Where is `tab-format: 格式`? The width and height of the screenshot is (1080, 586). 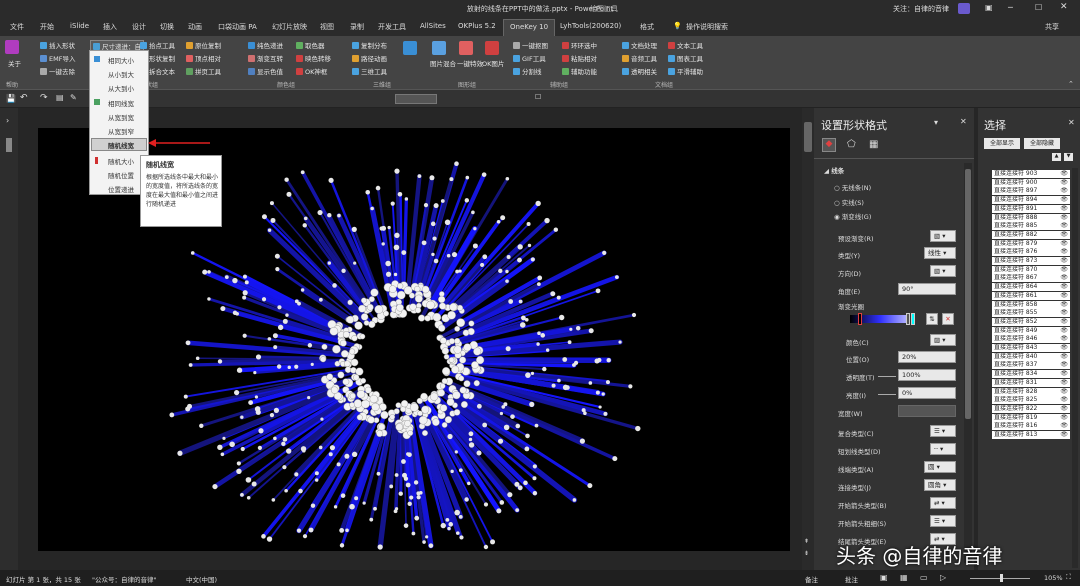 tab-format: 格式 is located at coordinates (647, 27).